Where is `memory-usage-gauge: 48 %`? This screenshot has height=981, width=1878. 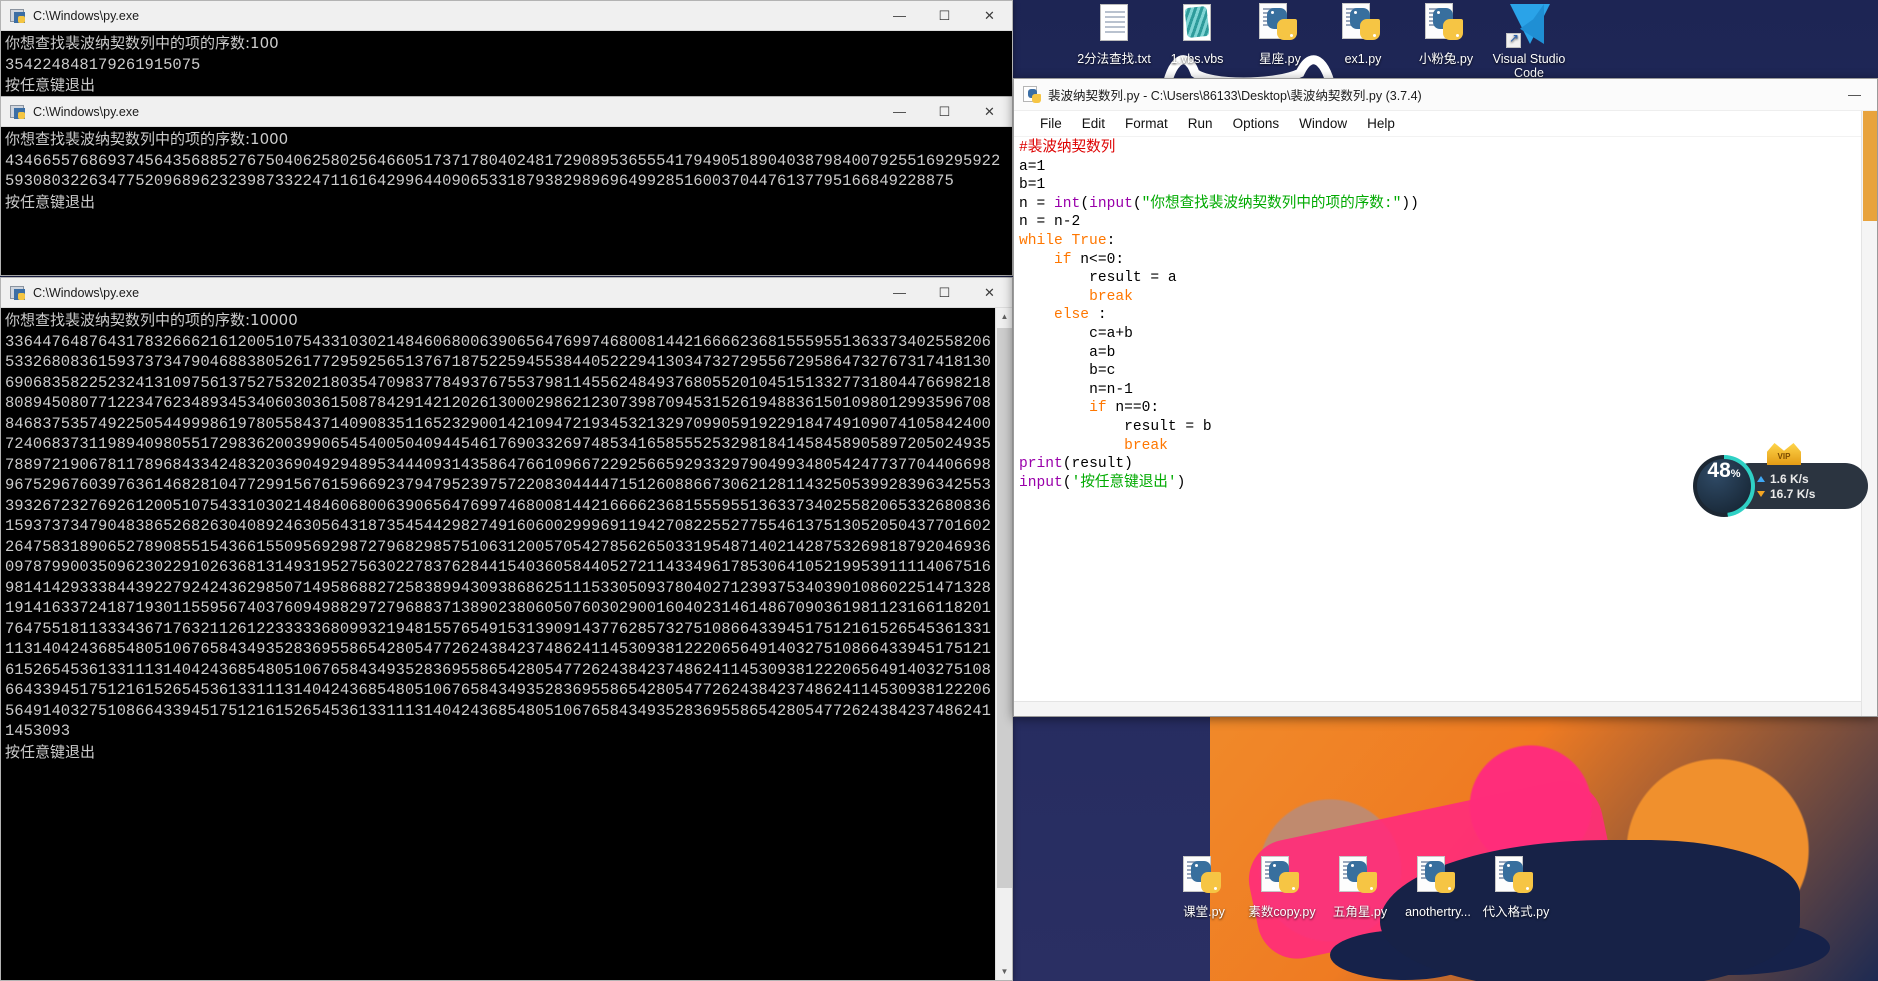
memory-usage-gauge: 48 % is located at coordinates (1724, 486).